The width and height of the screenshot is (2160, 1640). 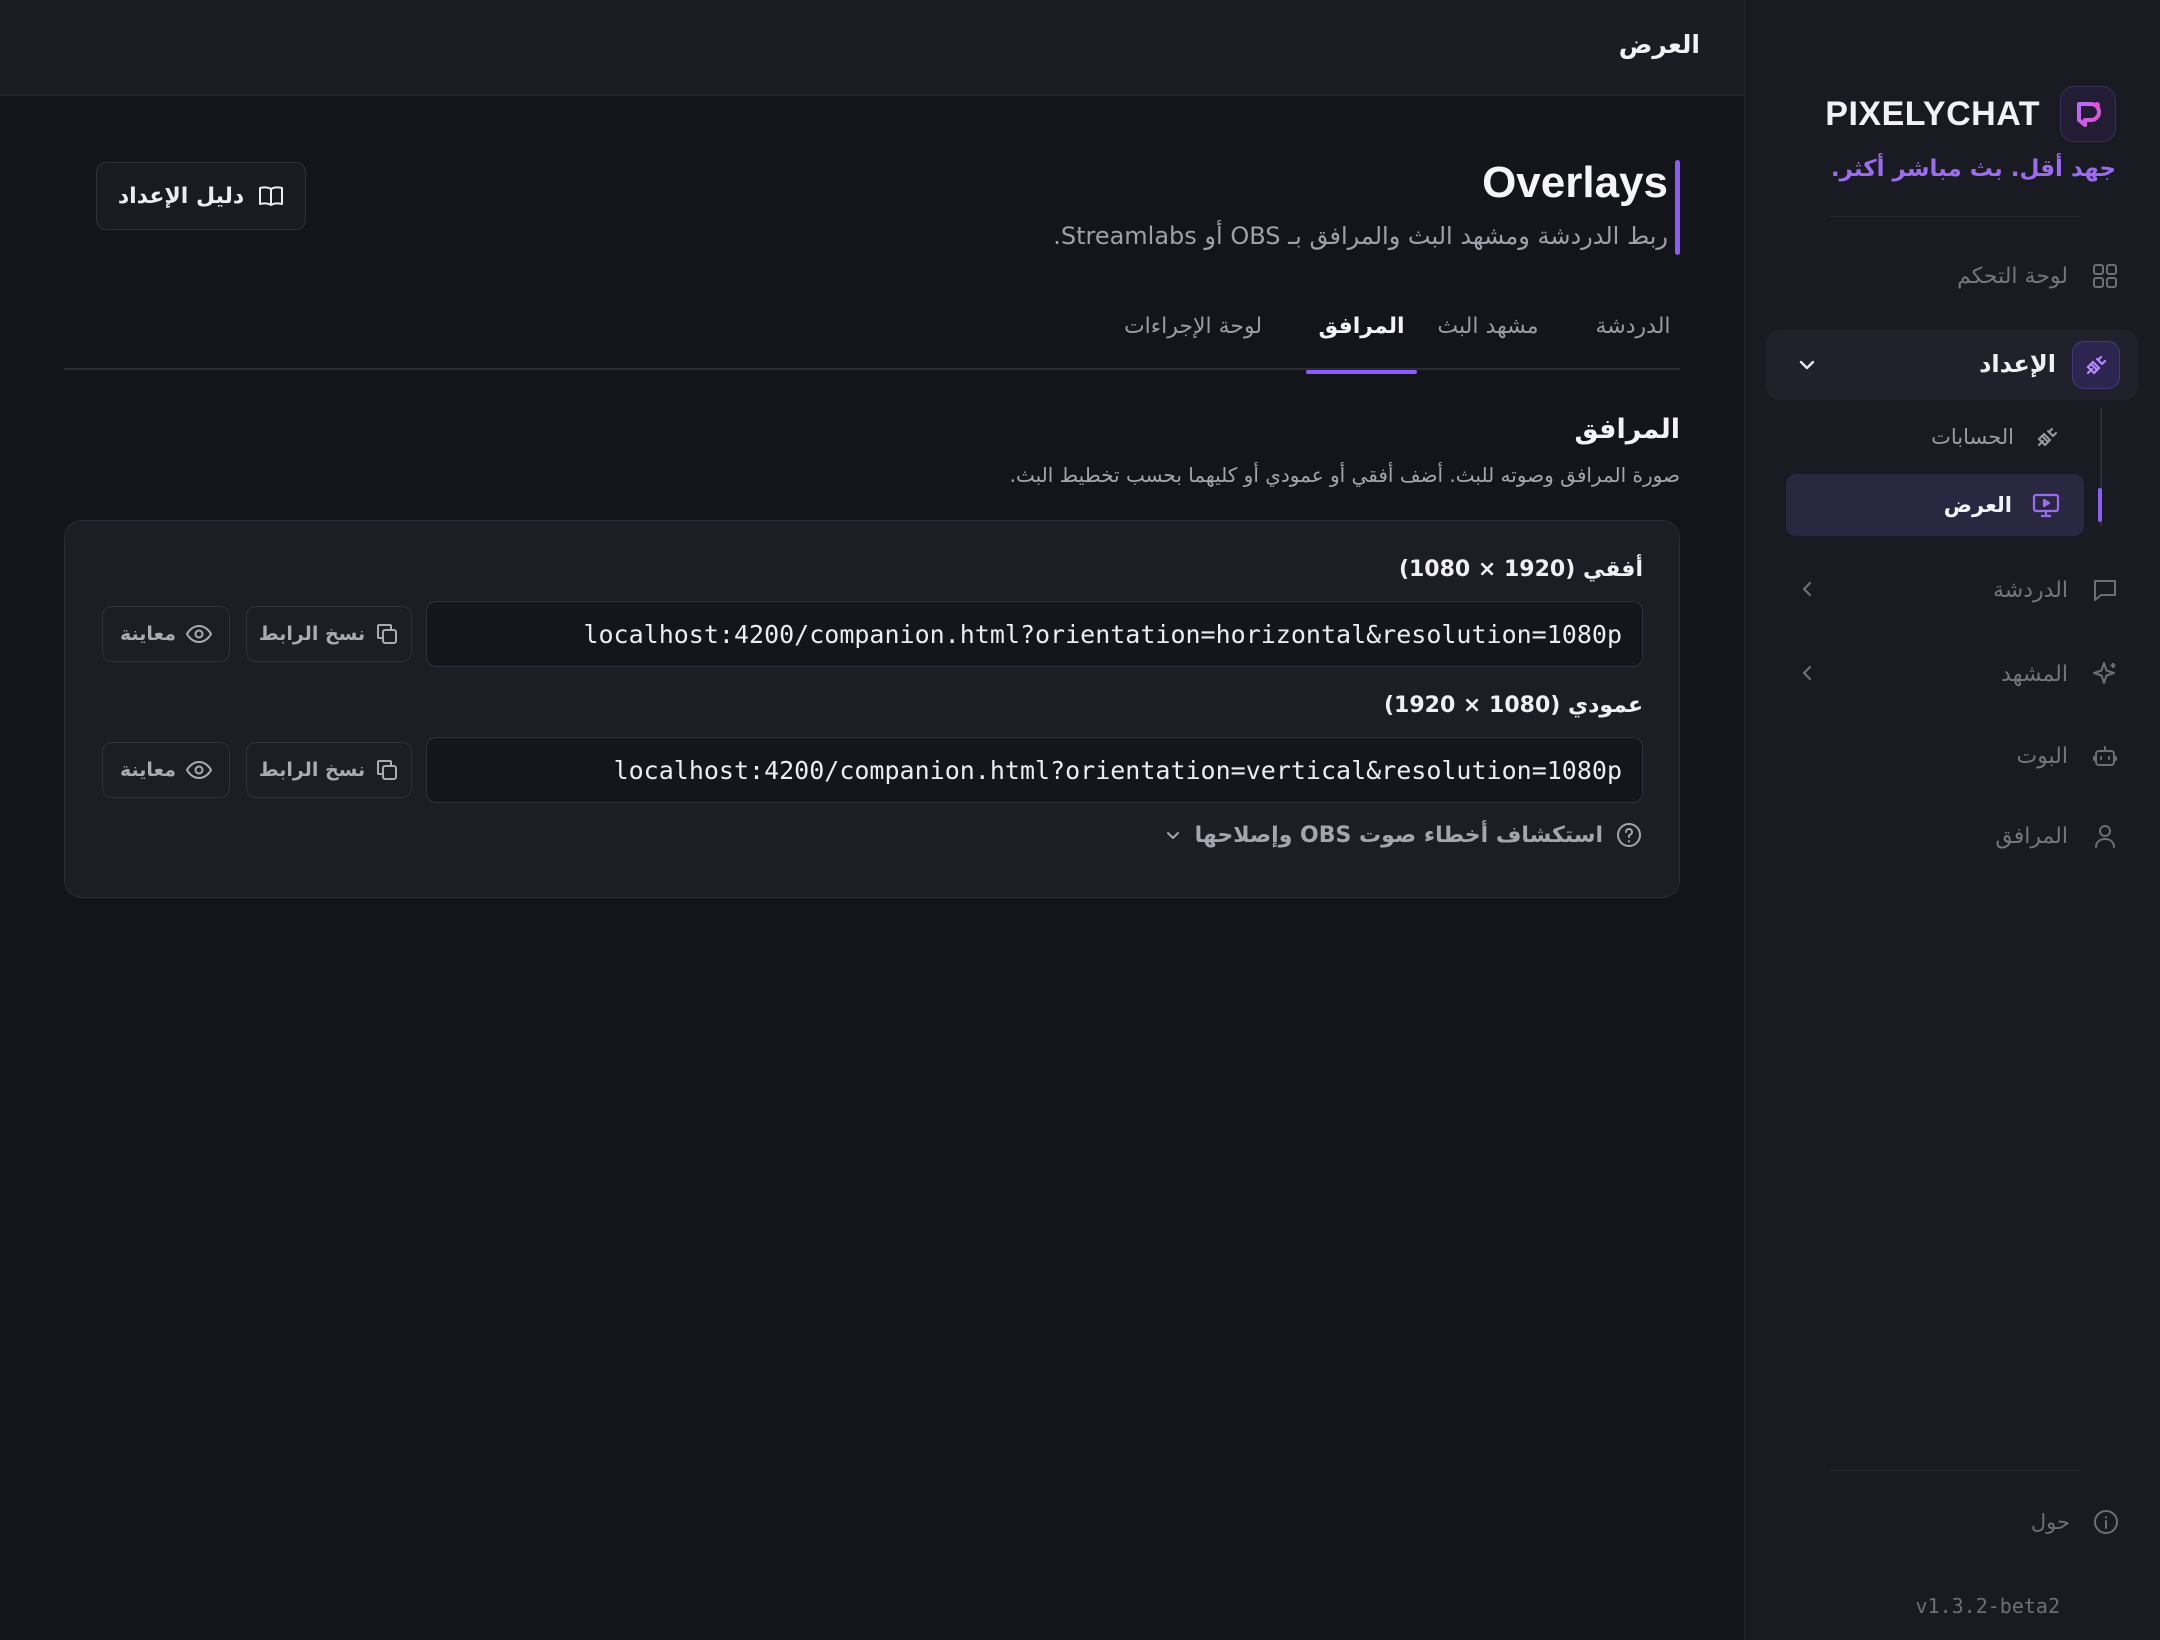 What do you see at coordinates (2017, 364) in the screenshot?
I see `sidebar-item-label: الإعداد` at bounding box center [2017, 364].